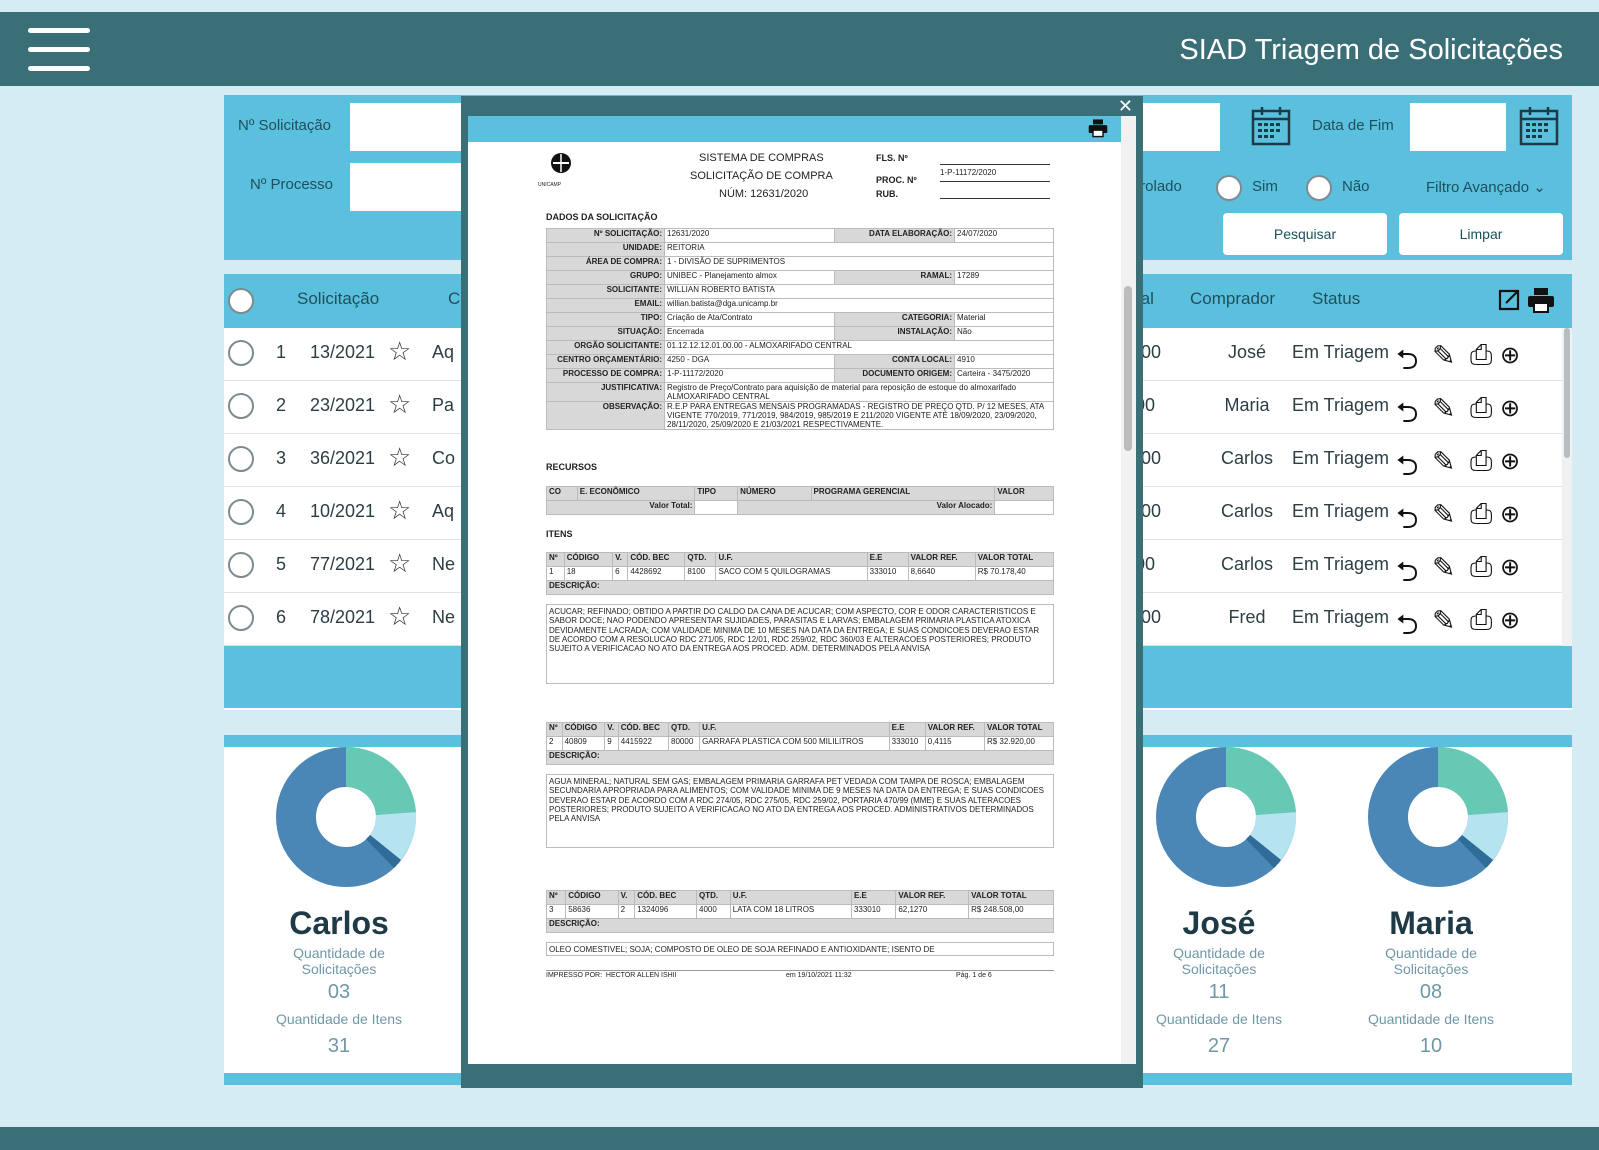  I want to click on doc-field-row: SITUAÇÃO: Encerrada INSTALAÇÃO: Não, so click(800, 333).